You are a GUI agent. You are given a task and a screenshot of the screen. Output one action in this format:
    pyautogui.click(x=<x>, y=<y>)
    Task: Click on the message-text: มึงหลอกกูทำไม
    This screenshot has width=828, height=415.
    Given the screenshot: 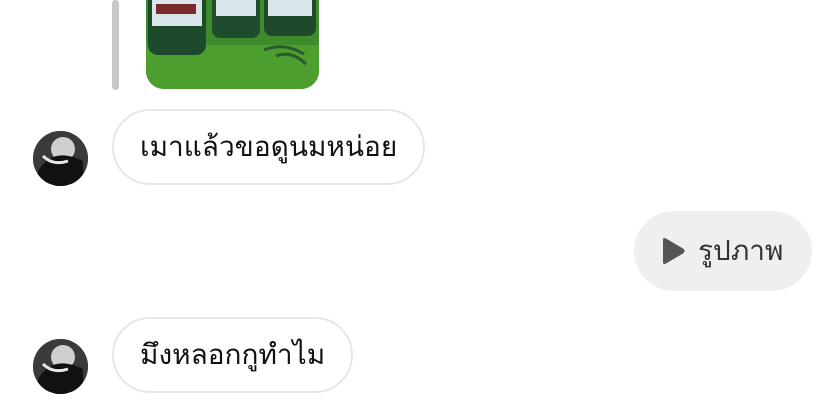 What is the action you would take?
    pyautogui.click(x=233, y=354)
    